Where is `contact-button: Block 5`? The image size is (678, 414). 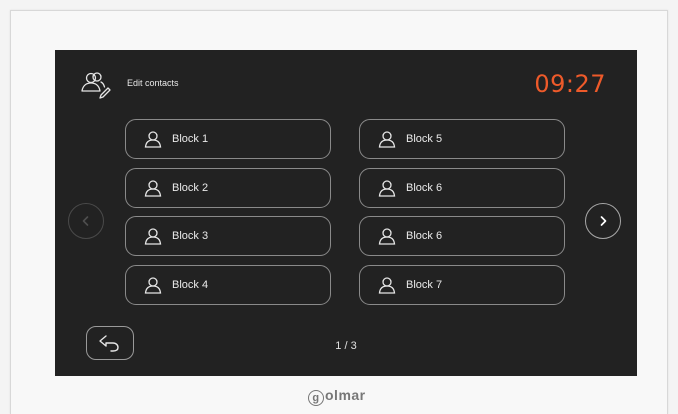
contact-button: Block 5 is located at coordinates (462, 139).